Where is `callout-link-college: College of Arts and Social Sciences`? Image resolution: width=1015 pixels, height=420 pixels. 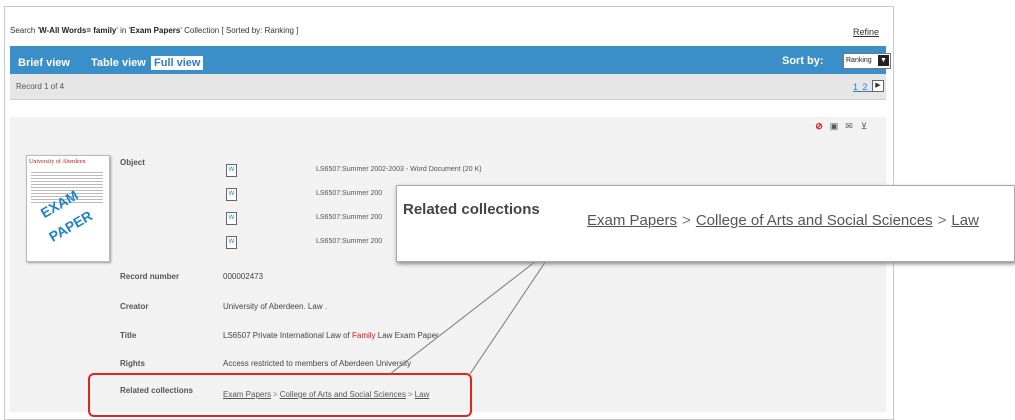
callout-link-college: College of Arts and Social Sciences is located at coordinates (814, 220).